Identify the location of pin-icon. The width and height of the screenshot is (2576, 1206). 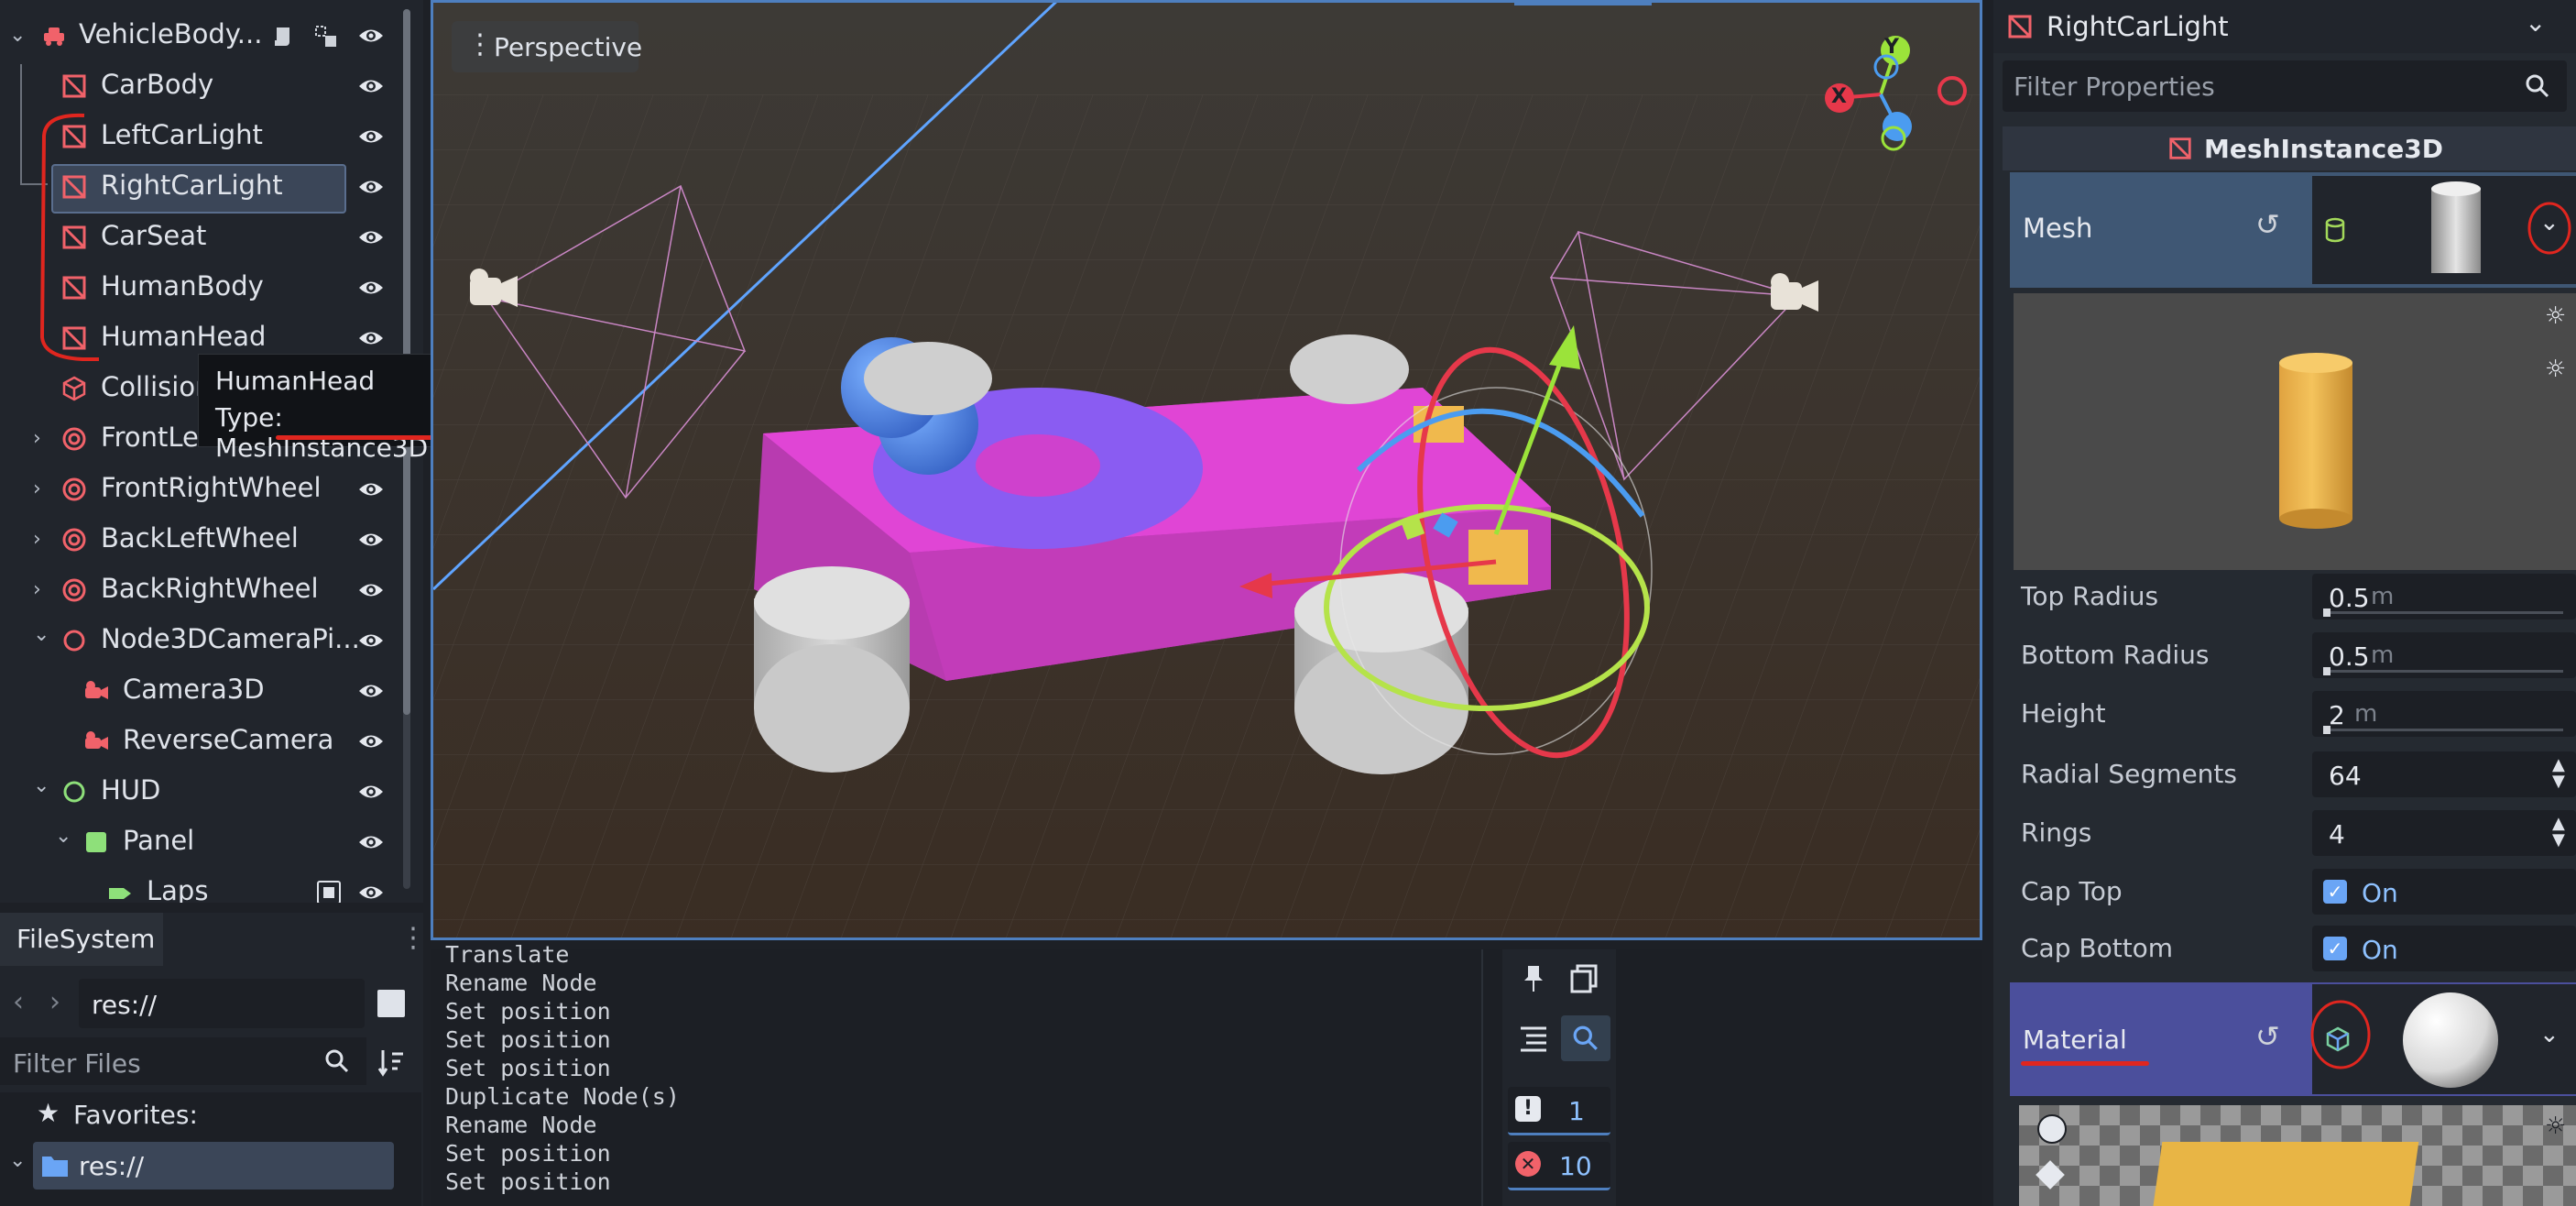
(1534, 978).